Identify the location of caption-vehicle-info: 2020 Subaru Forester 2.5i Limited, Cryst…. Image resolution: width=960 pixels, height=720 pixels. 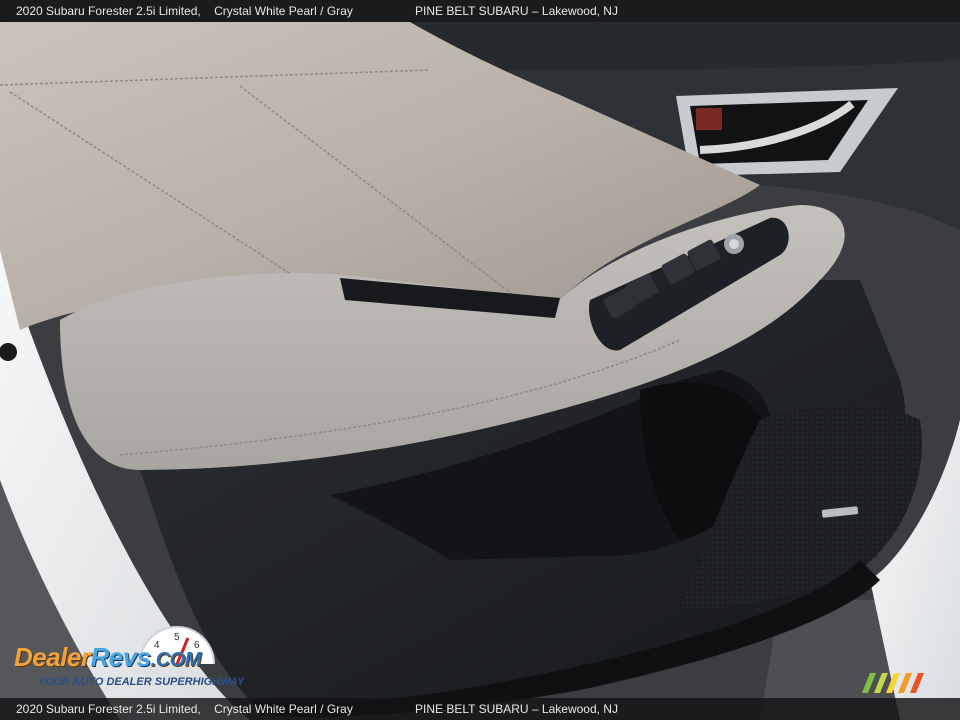
(184, 11).